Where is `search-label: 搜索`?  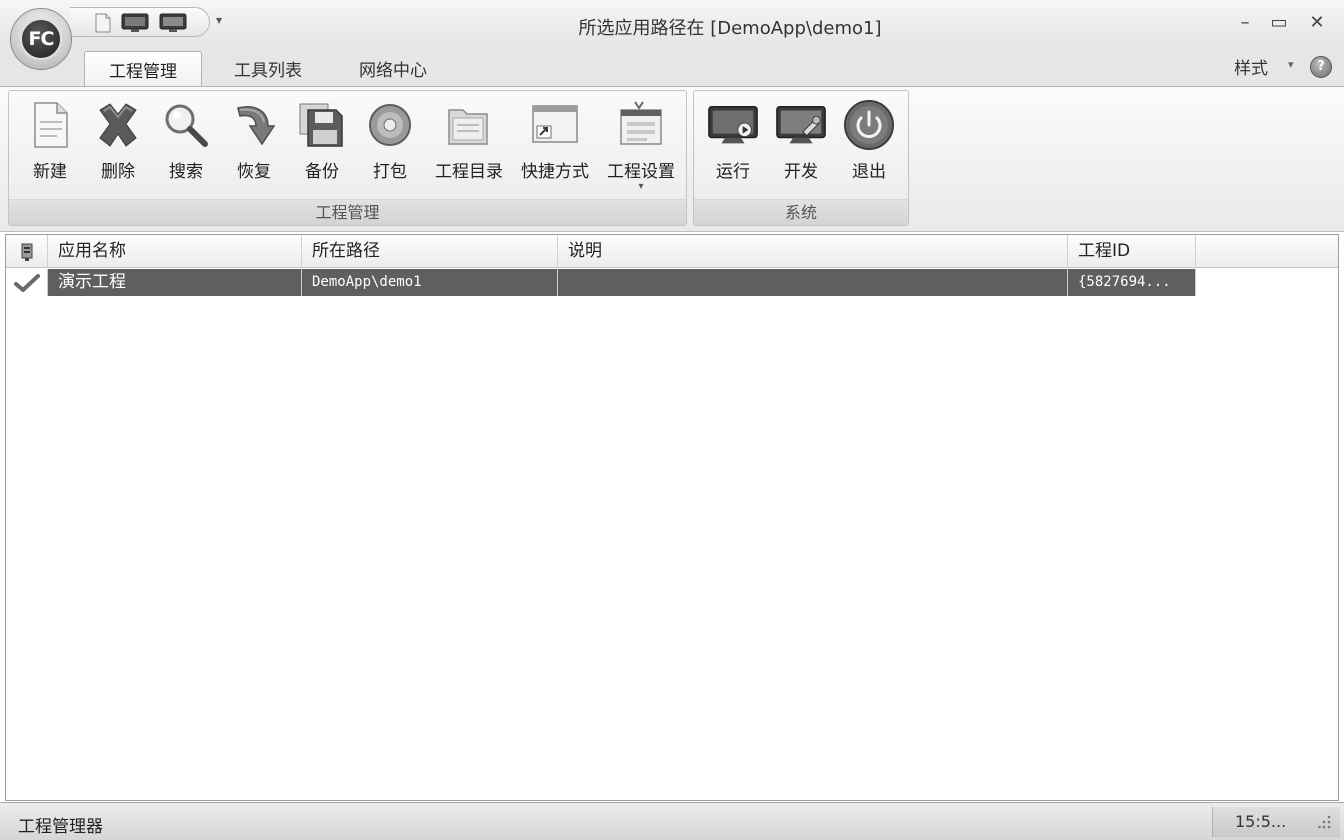
search-label: 搜索 is located at coordinates (186, 172).